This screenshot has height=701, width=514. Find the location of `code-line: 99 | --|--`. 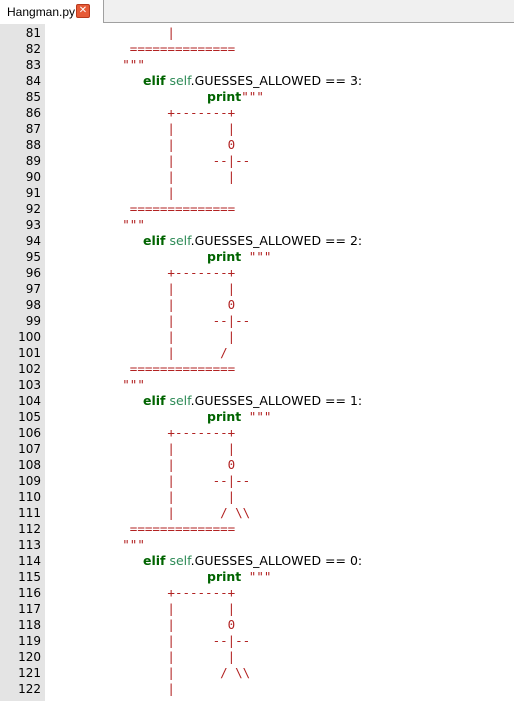

code-line: 99 | --|-- is located at coordinates (257, 321).